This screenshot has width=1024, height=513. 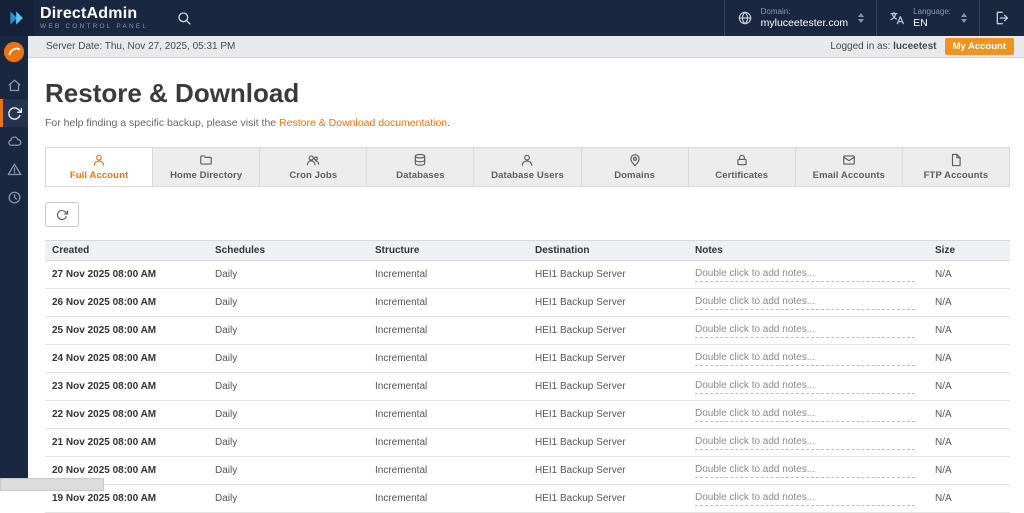 What do you see at coordinates (741, 175) in the screenshot?
I see `tab-label: Certificates` at bounding box center [741, 175].